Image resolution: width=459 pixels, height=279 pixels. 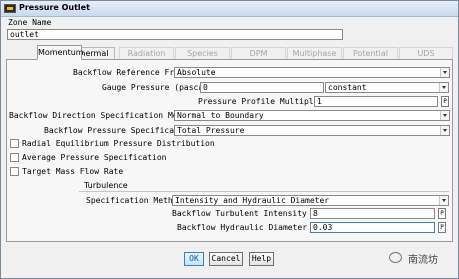 What do you see at coordinates (211, 130) in the screenshot?
I see `backflow-pressure-value: Total Pressure` at bounding box center [211, 130].